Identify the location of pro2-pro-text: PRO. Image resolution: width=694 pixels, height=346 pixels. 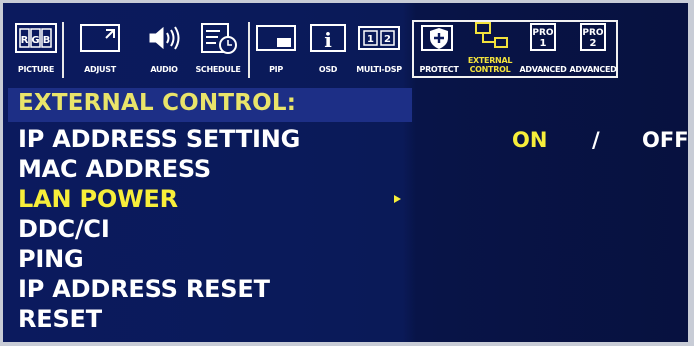
(593, 33).